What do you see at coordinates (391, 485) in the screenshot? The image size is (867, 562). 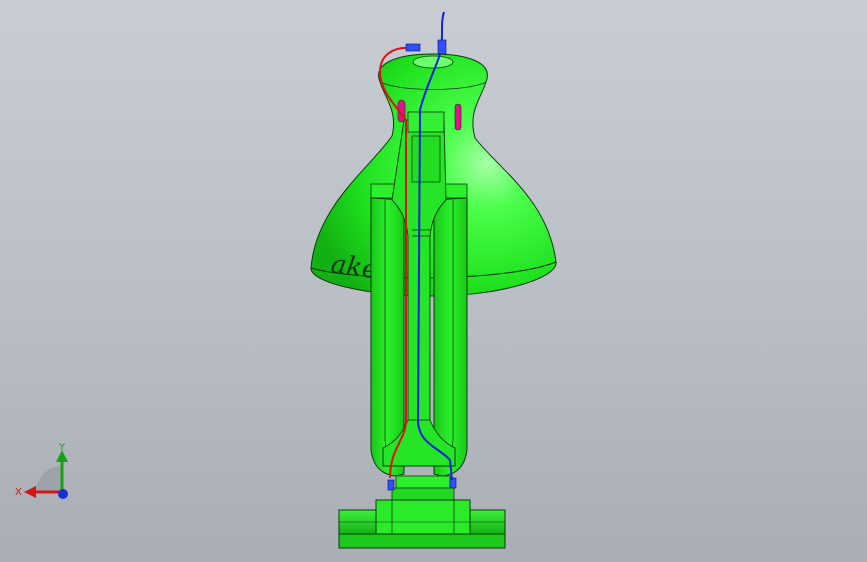 I see `connector-left` at bounding box center [391, 485].